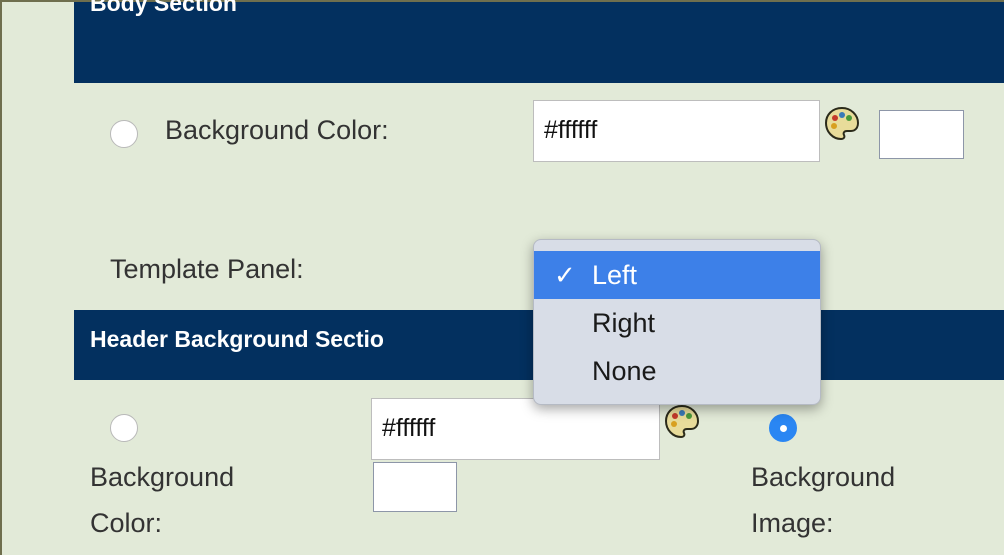  I want to click on body-section-header: Body Section, so click(539, 41).